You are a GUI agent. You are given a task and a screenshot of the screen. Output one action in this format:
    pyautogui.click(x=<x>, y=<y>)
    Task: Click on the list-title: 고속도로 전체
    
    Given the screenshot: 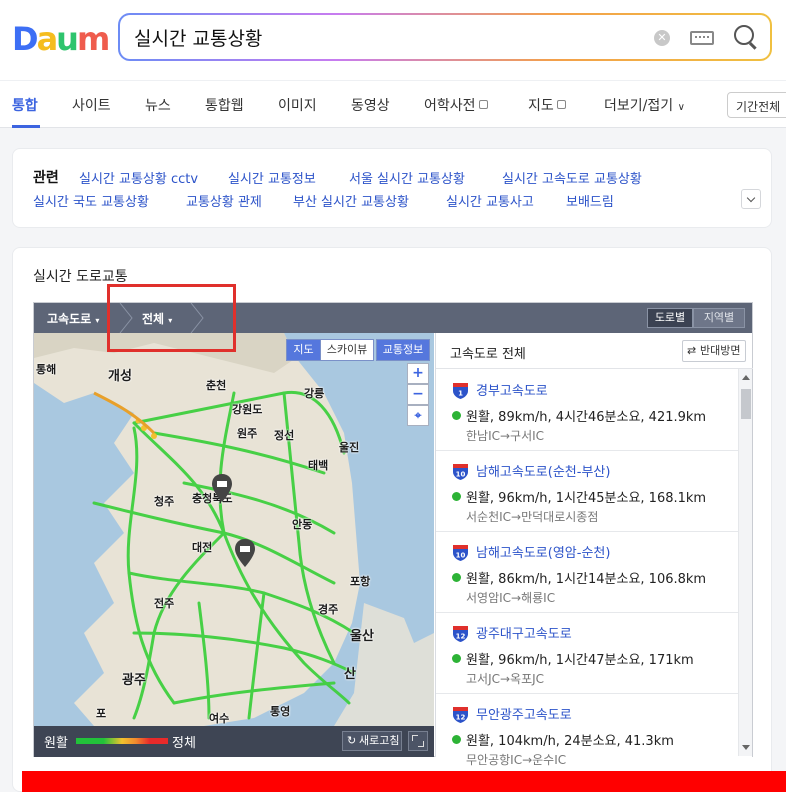 What is the action you would take?
    pyautogui.click(x=488, y=354)
    